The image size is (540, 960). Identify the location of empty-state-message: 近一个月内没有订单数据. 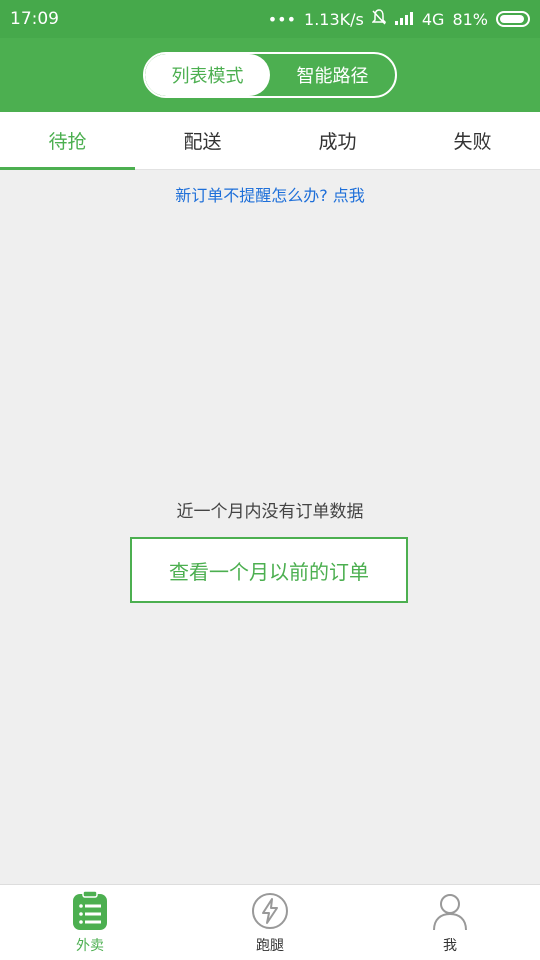
(270, 512).